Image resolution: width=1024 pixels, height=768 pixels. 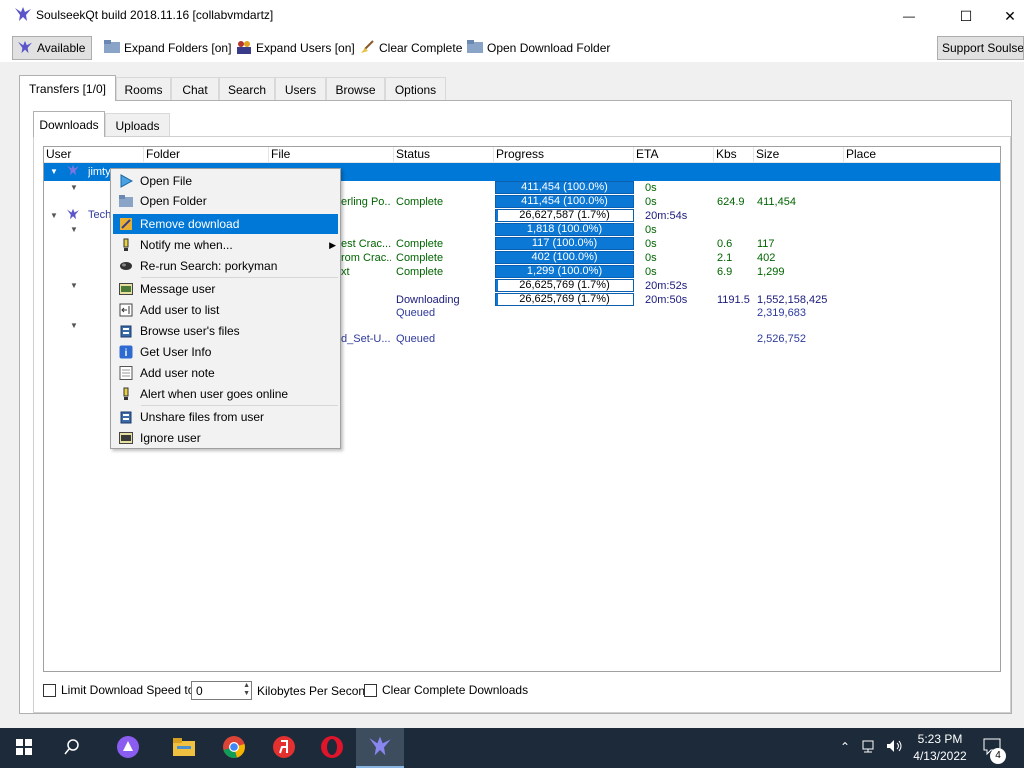 What do you see at coordinates (126, 438) in the screenshot?
I see `ignore-icon` at bounding box center [126, 438].